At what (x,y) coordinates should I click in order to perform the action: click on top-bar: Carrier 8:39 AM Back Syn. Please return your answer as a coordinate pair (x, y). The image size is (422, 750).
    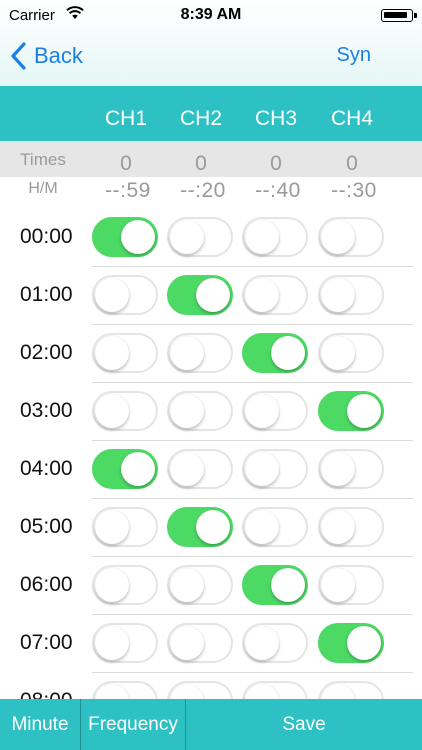
    Looking at the image, I should click on (211, 43).